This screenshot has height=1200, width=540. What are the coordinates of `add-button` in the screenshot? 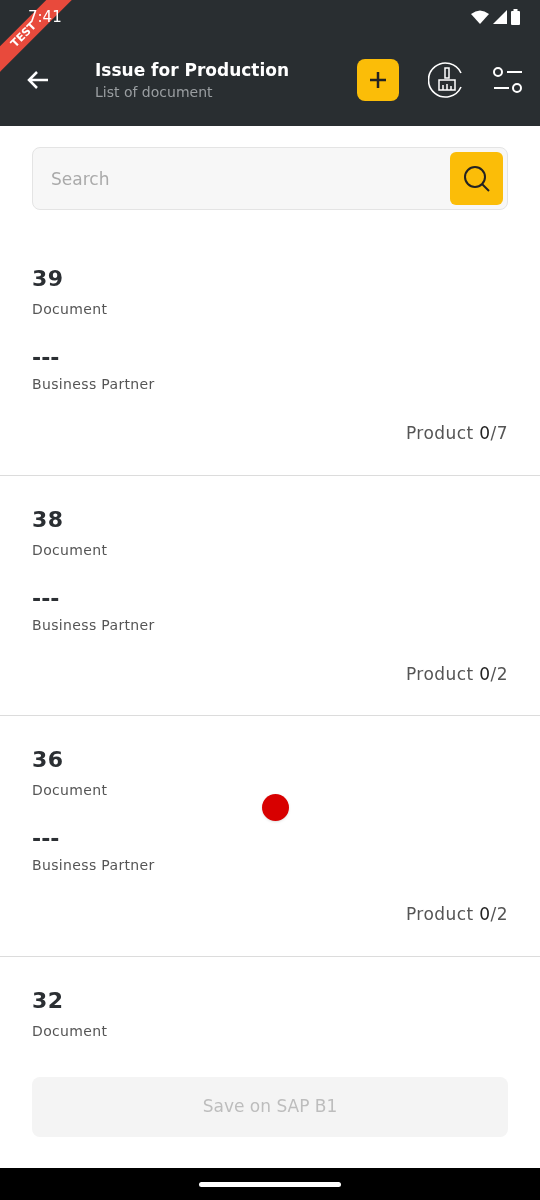 It's located at (378, 80).